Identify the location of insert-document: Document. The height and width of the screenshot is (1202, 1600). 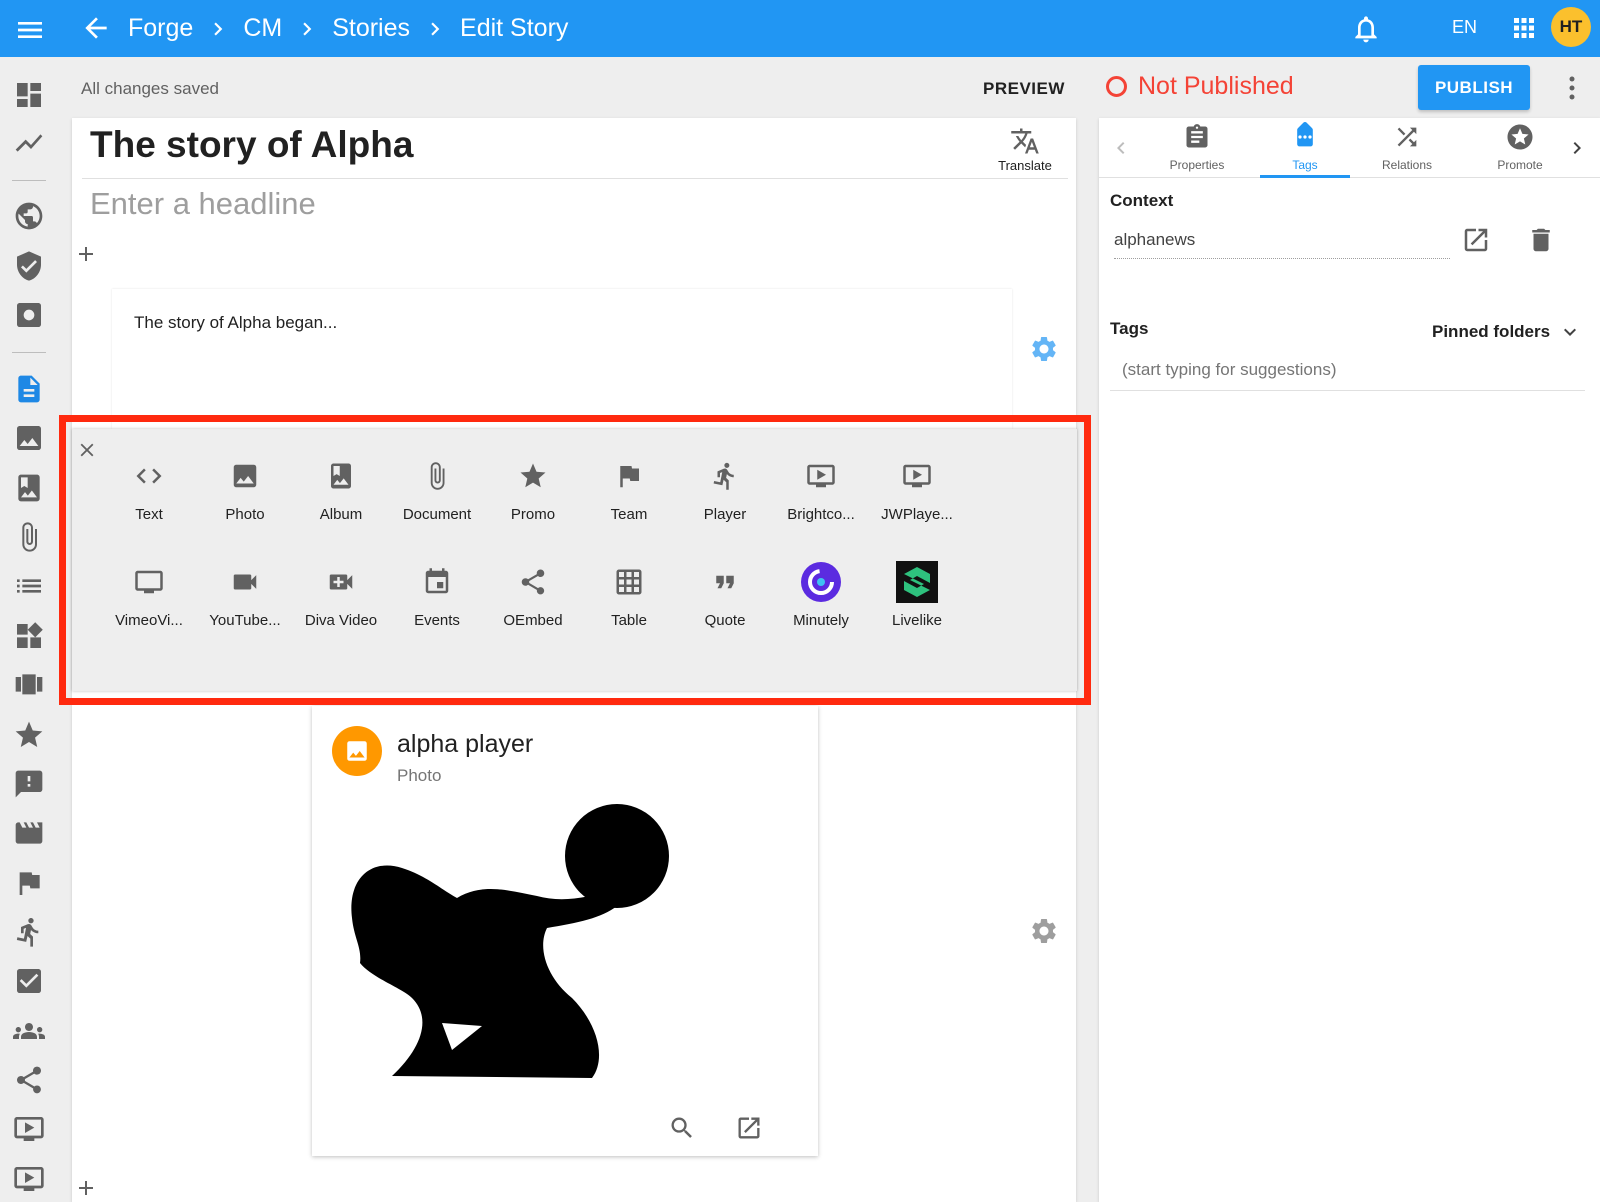
(437, 488).